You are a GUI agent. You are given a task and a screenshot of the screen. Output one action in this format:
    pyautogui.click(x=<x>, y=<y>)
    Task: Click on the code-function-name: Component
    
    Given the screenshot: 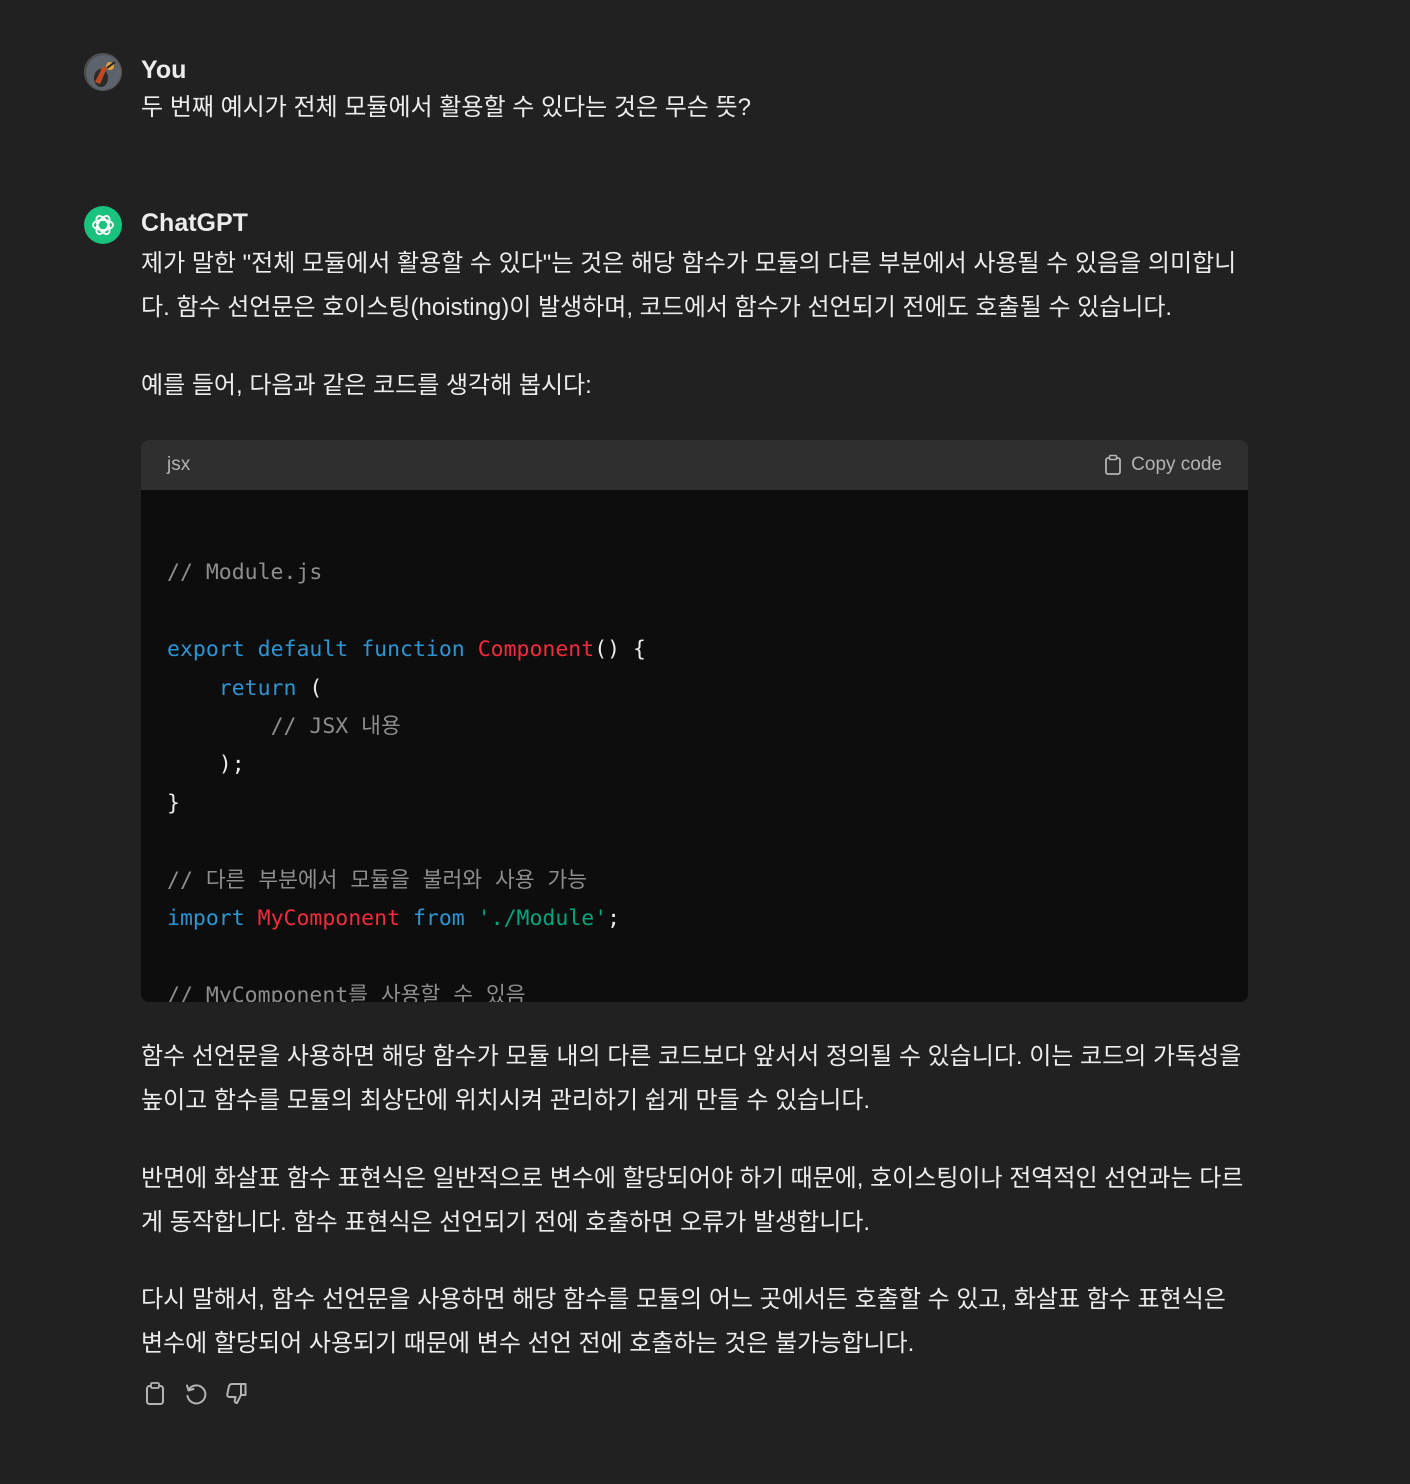 What is the action you would take?
    pyautogui.click(x=536, y=650)
    